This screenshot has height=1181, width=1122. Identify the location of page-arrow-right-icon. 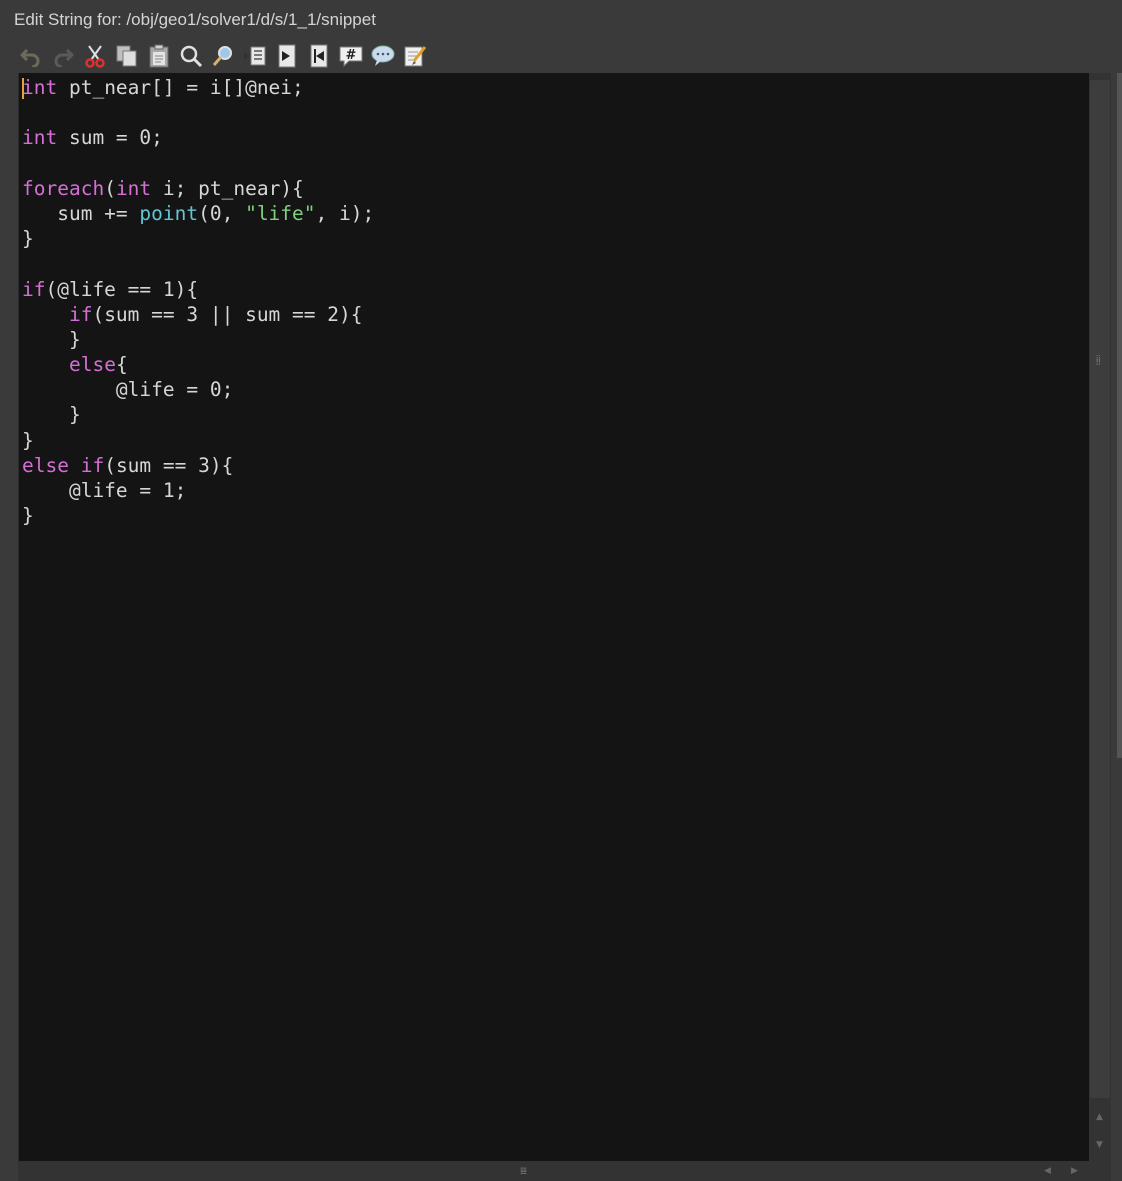
(287, 56).